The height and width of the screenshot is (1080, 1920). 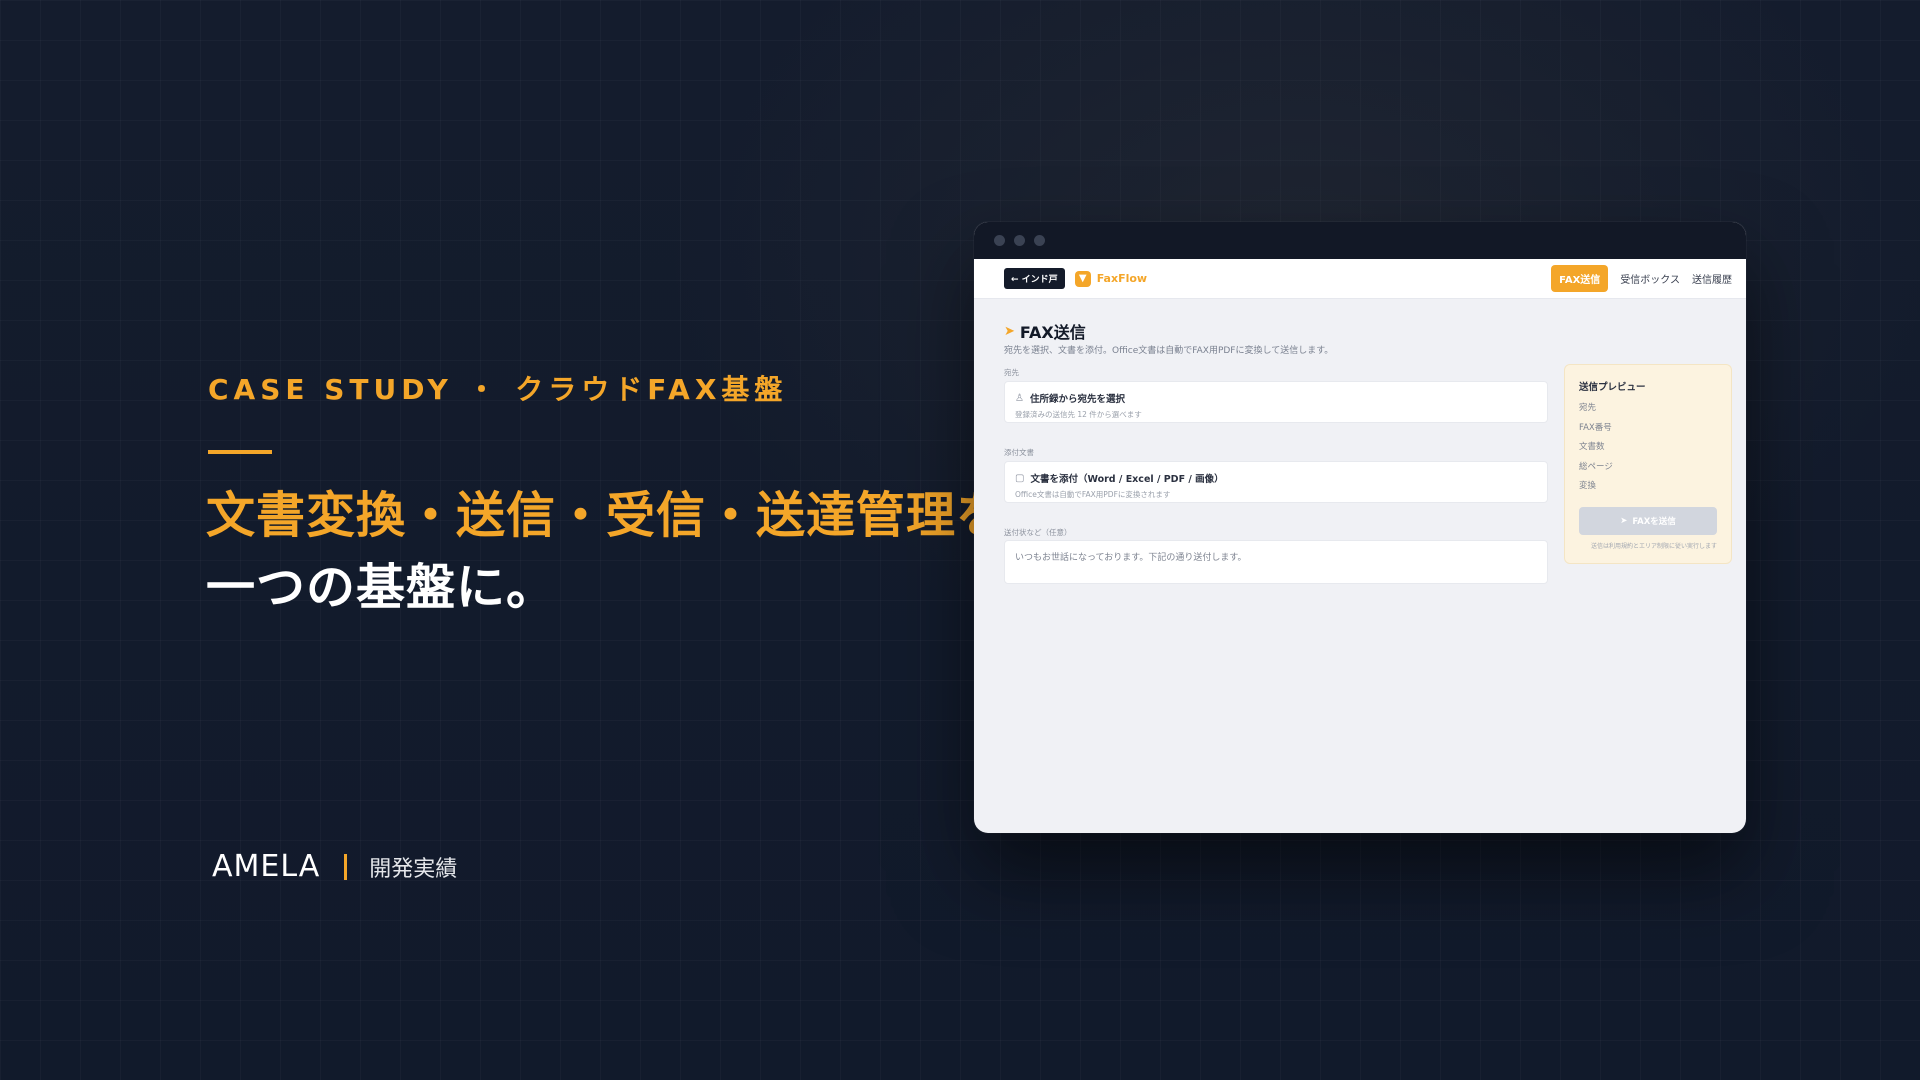 What do you see at coordinates (1038, 532) in the screenshot?
I see `cover-note-label: 送付状など（任意）` at bounding box center [1038, 532].